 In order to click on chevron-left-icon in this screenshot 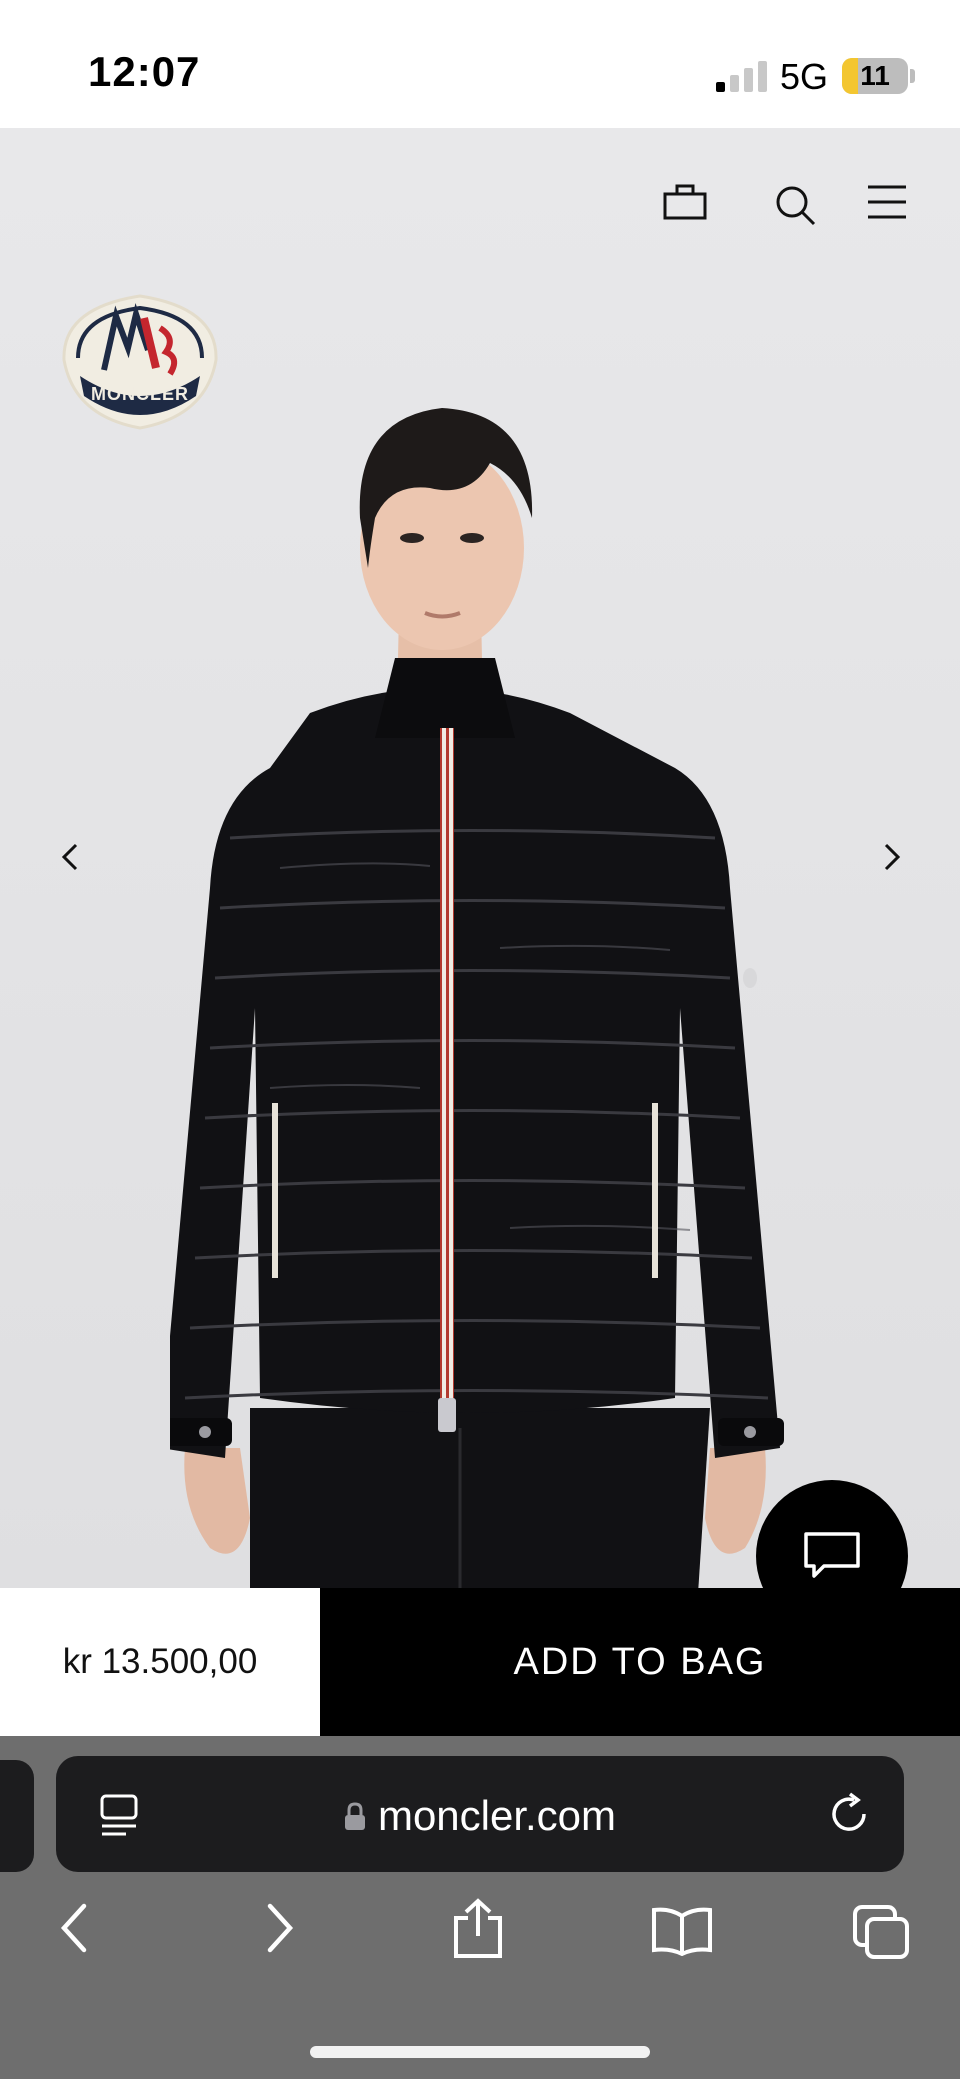, I will do `click(70, 857)`.